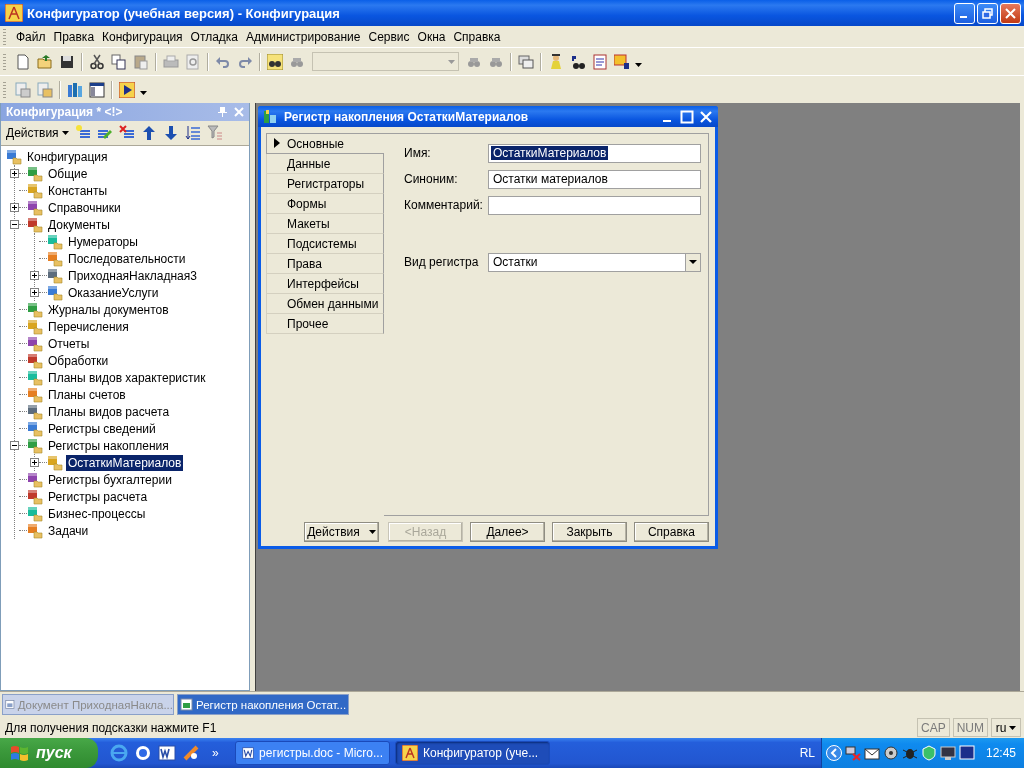 The width and height of the screenshot is (1024, 768). I want to click on speaker-icon, so click(890, 753).